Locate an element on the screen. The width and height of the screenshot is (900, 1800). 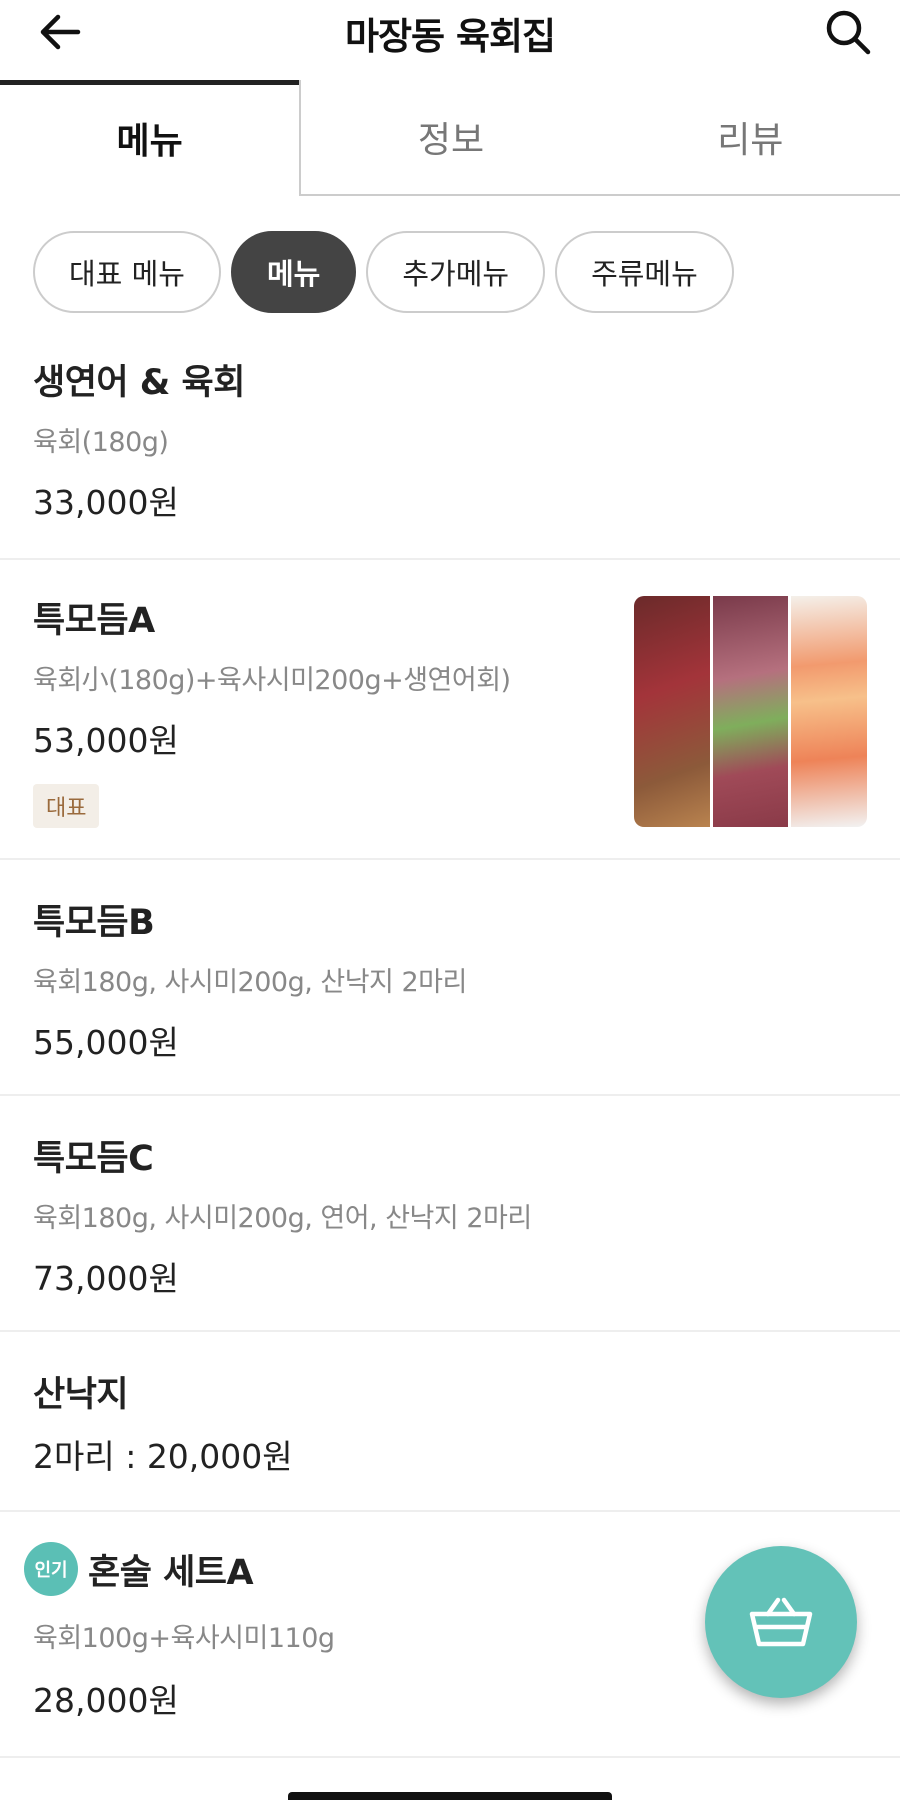
photo-segment-yukhoe is located at coordinates (672, 711).